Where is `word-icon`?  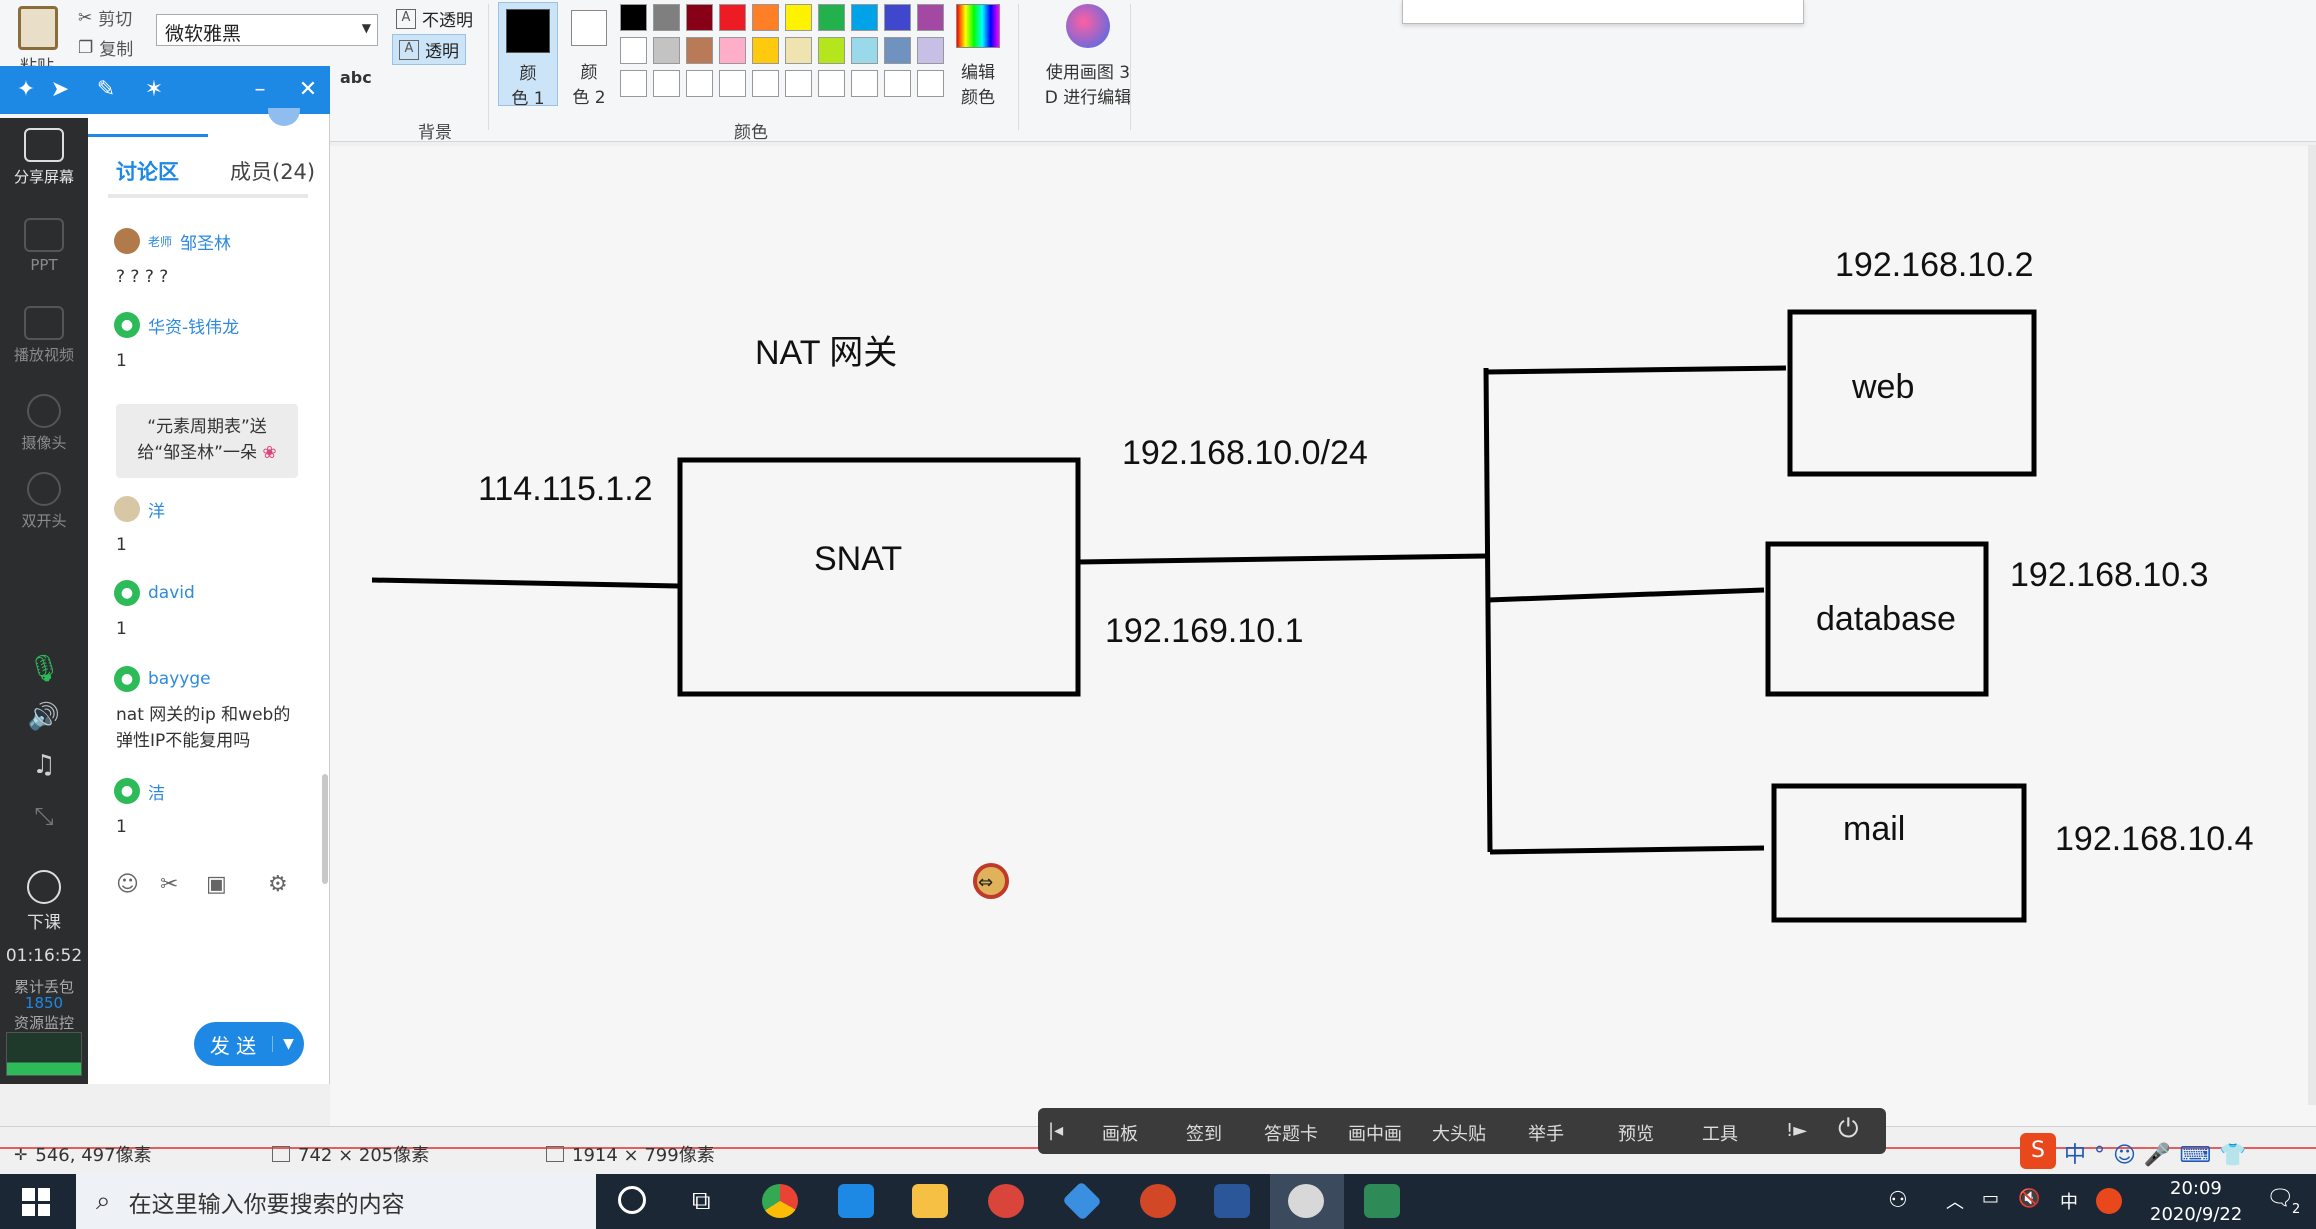 word-icon is located at coordinates (1232, 1201).